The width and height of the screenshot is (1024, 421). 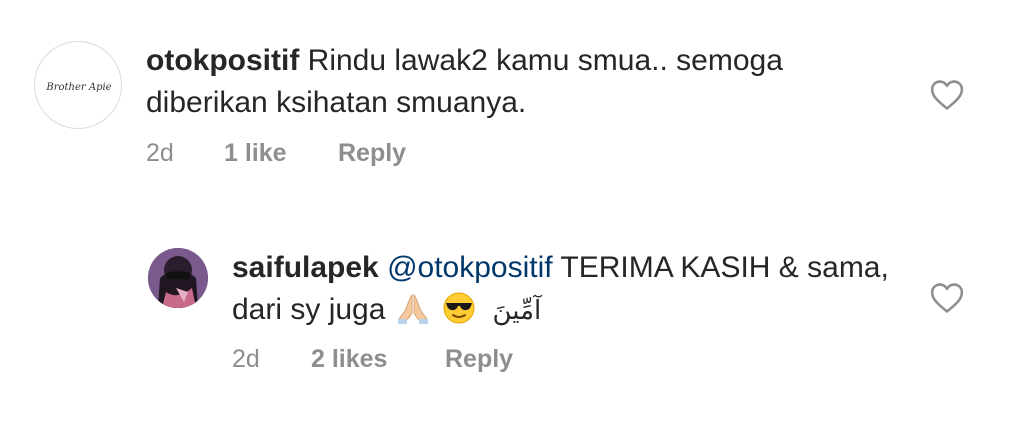 I want to click on avatar-photo, so click(x=178, y=278).